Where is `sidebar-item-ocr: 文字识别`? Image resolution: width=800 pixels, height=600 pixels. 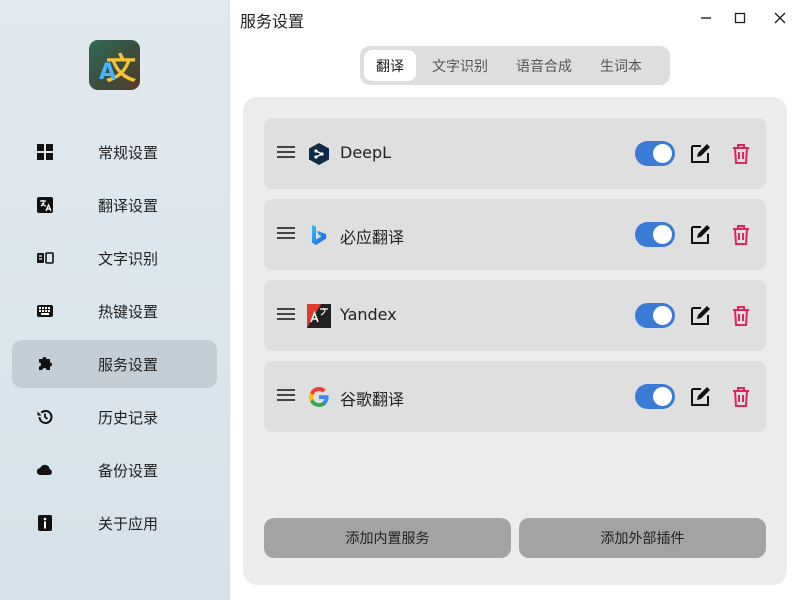
sidebar-item-ocr: 文字识别 is located at coordinates (114, 258).